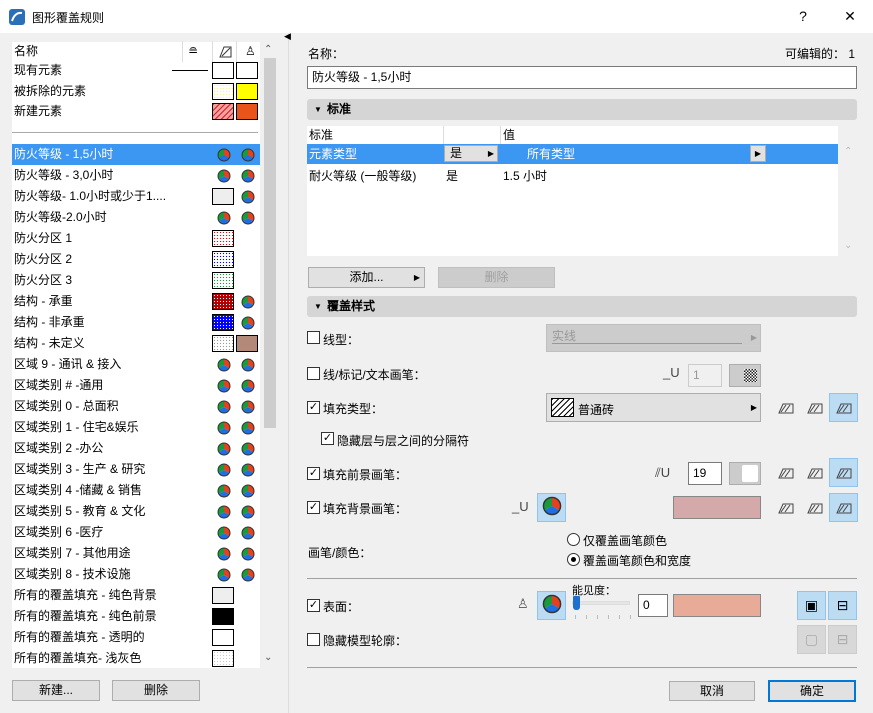 The width and height of the screenshot is (873, 713). Describe the element at coordinates (136, 574) in the screenshot. I see `list-item: 区域类别 8 - 技术设施` at that location.